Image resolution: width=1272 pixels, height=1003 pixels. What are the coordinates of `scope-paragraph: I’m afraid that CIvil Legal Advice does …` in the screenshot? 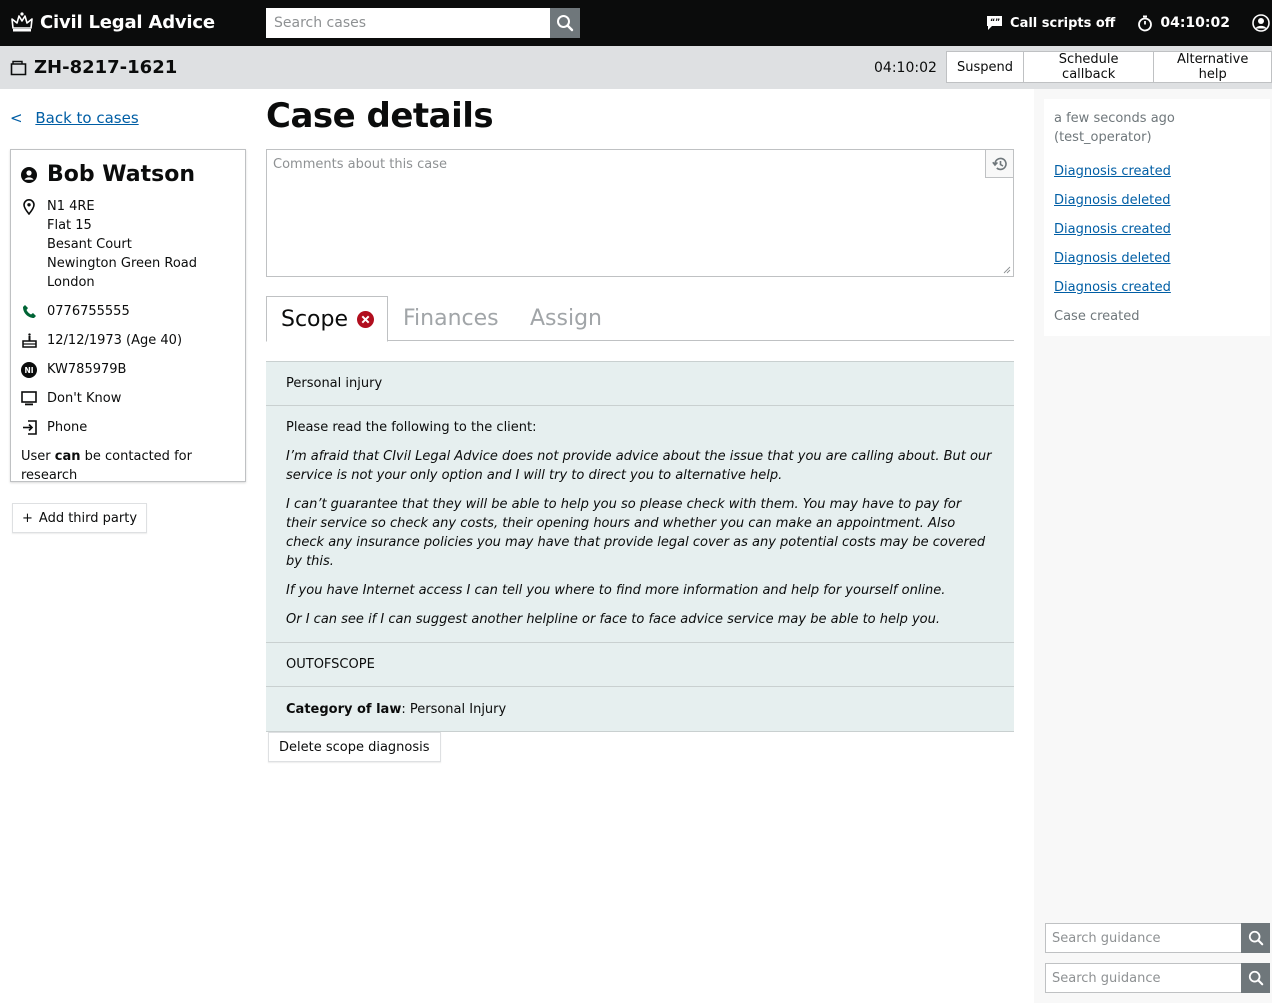 It's located at (639, 466).